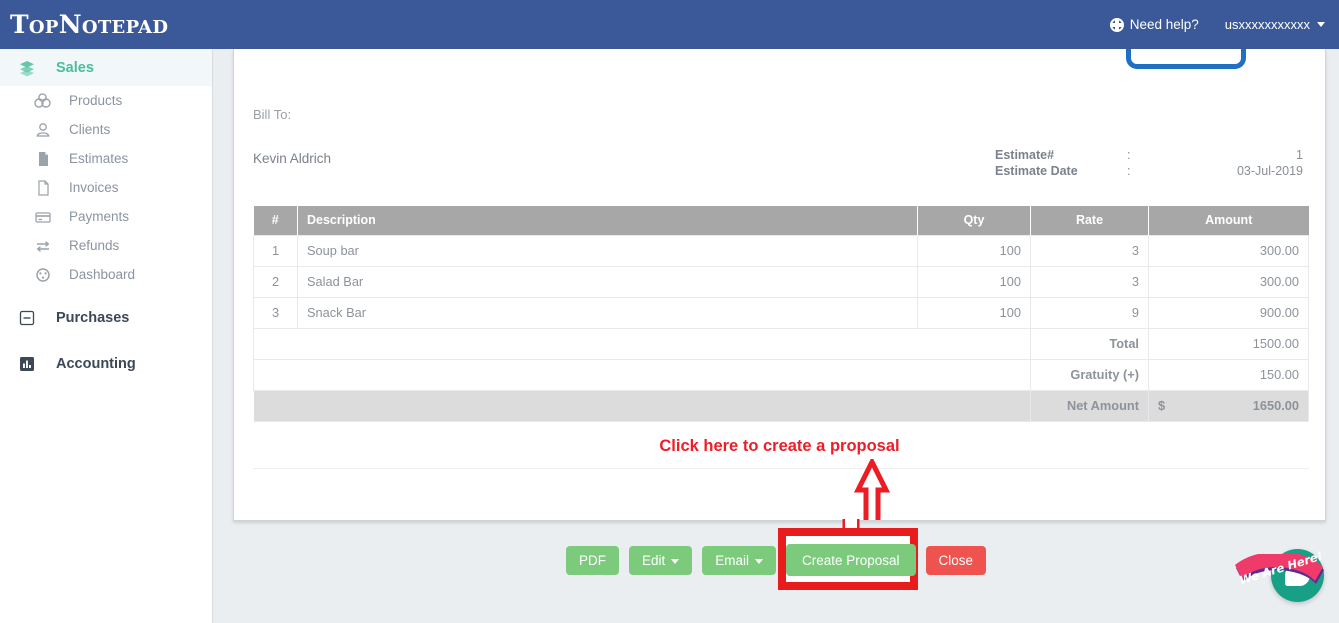 The height and width of the screenshot is (623, 1339). I want to click on pdf-button: PDF, so click(592, 560).